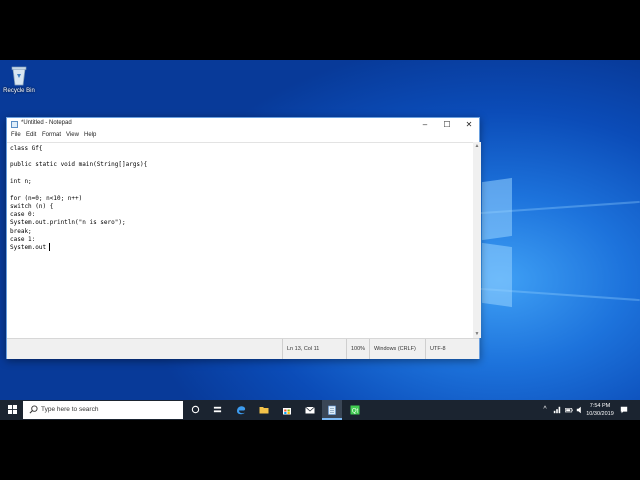 This screenshot has width=640, height=480. What do you see at coordinates (103, 410) in the screenshot?
I see `taskbar-search-box: Type here to search` at bounding box center [103, 410].